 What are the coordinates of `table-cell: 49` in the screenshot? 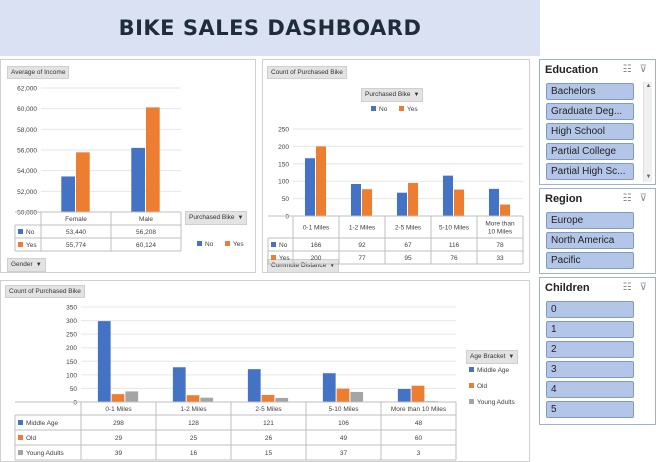 It's located at (344, 438).